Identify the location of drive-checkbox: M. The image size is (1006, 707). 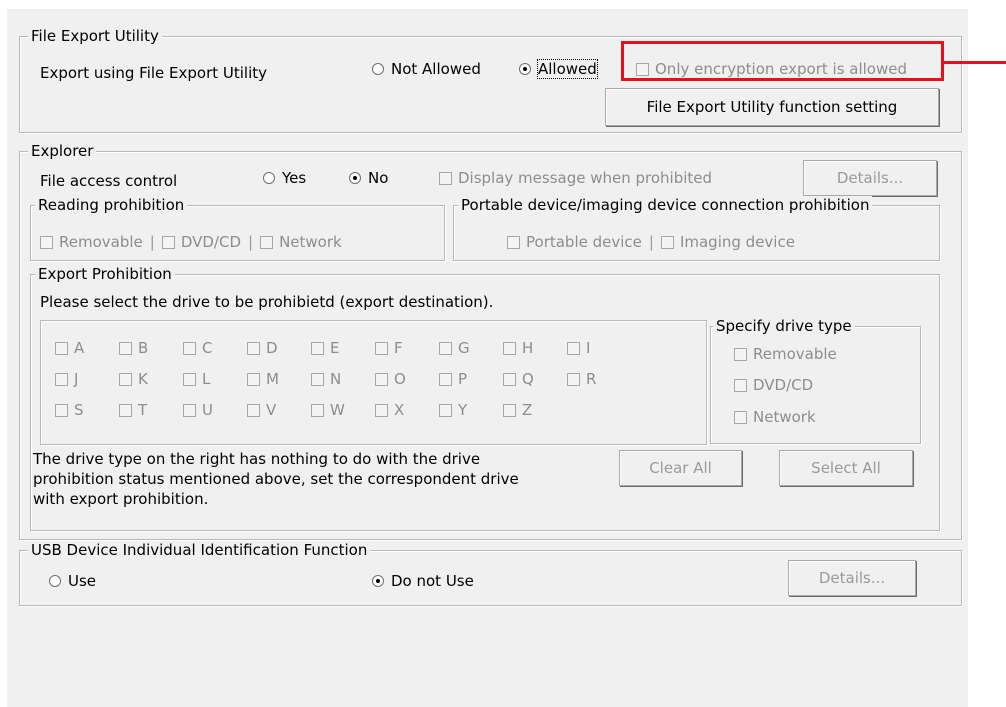
(263, 379).